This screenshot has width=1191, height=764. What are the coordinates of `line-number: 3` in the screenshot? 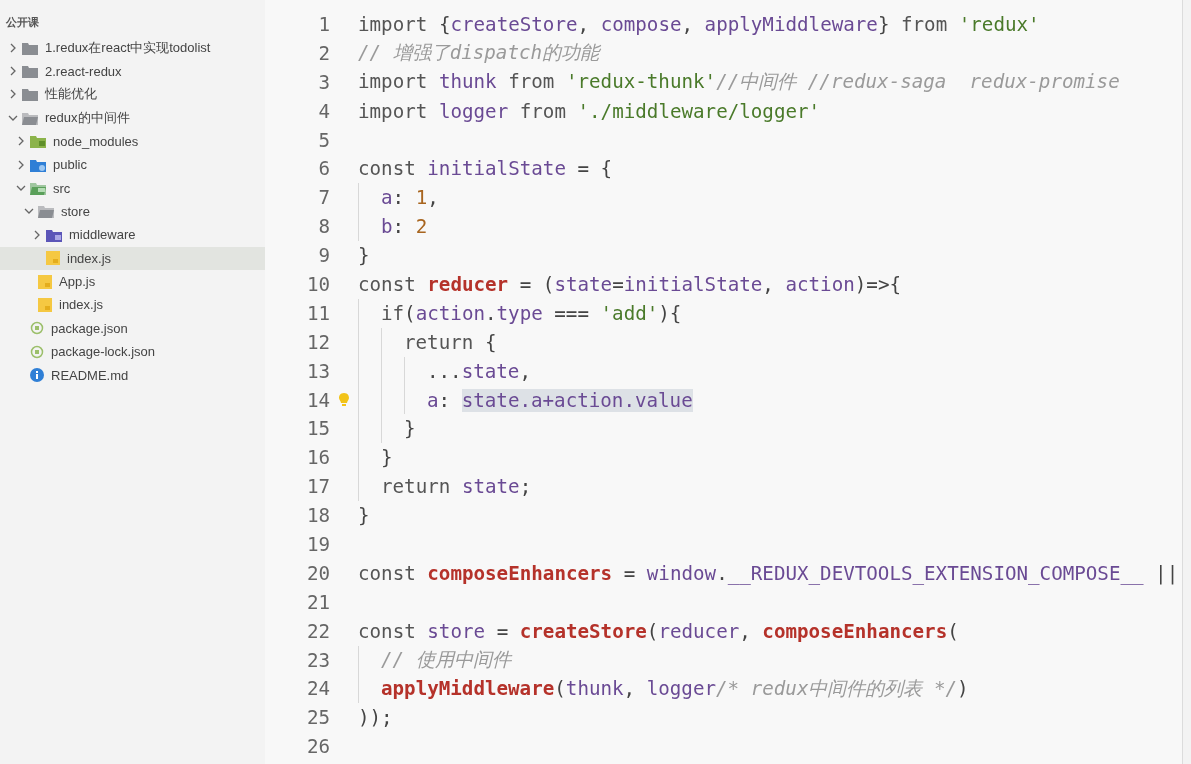 It's located at (323, 82).